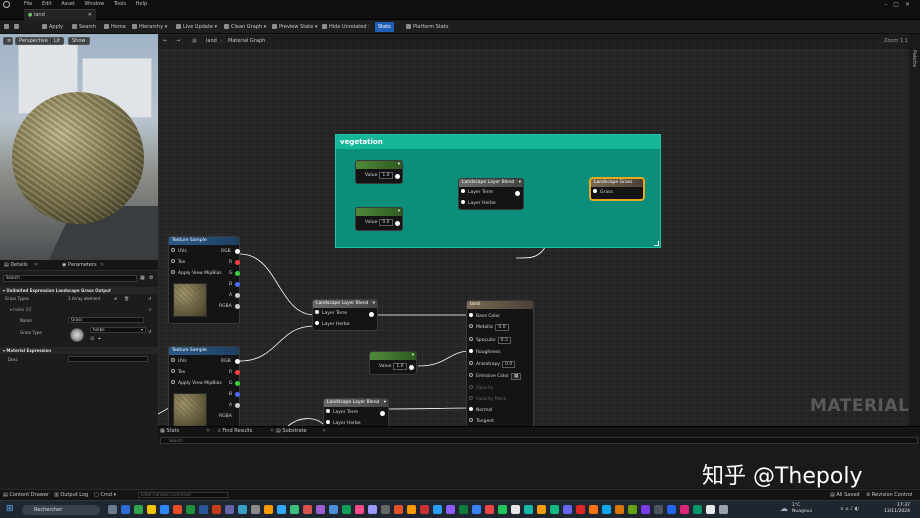 The image size is (920, 518). What do you see at coordinates (617, 189) in the screenshot?
I see `landscape-grass-output-node: Landscape Grass Grass` at bounding box center [617, 189].